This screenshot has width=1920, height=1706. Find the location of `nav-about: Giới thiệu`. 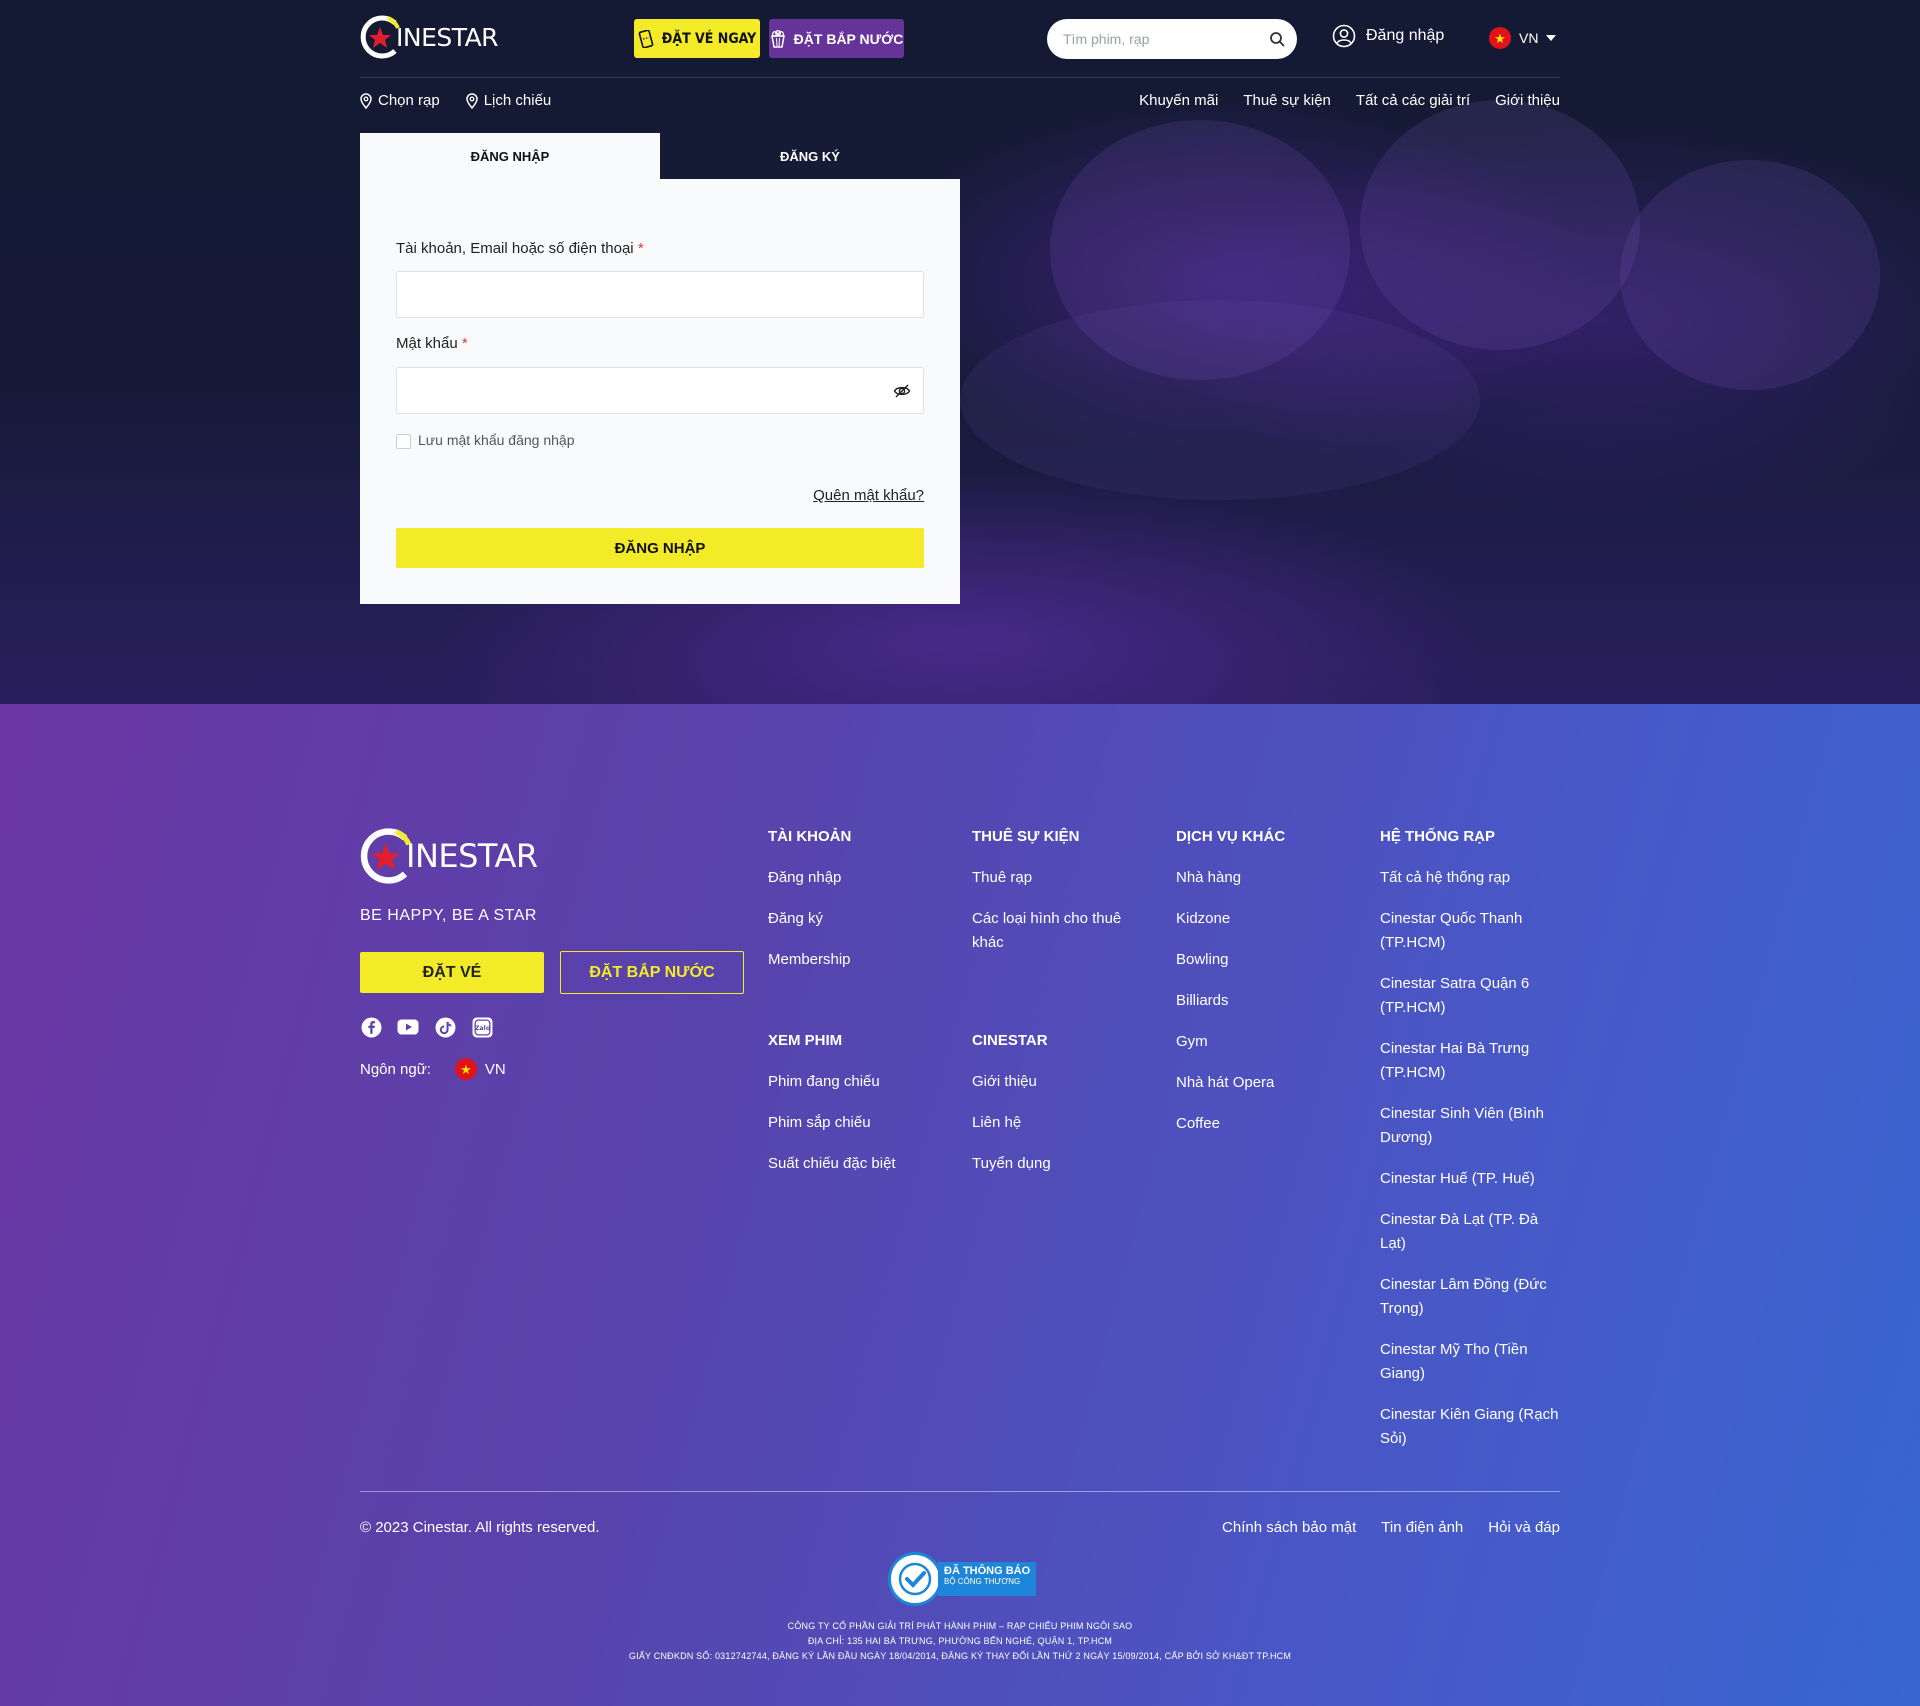

nav-about: Giới thiệu is located at coordinates (1527, 100).